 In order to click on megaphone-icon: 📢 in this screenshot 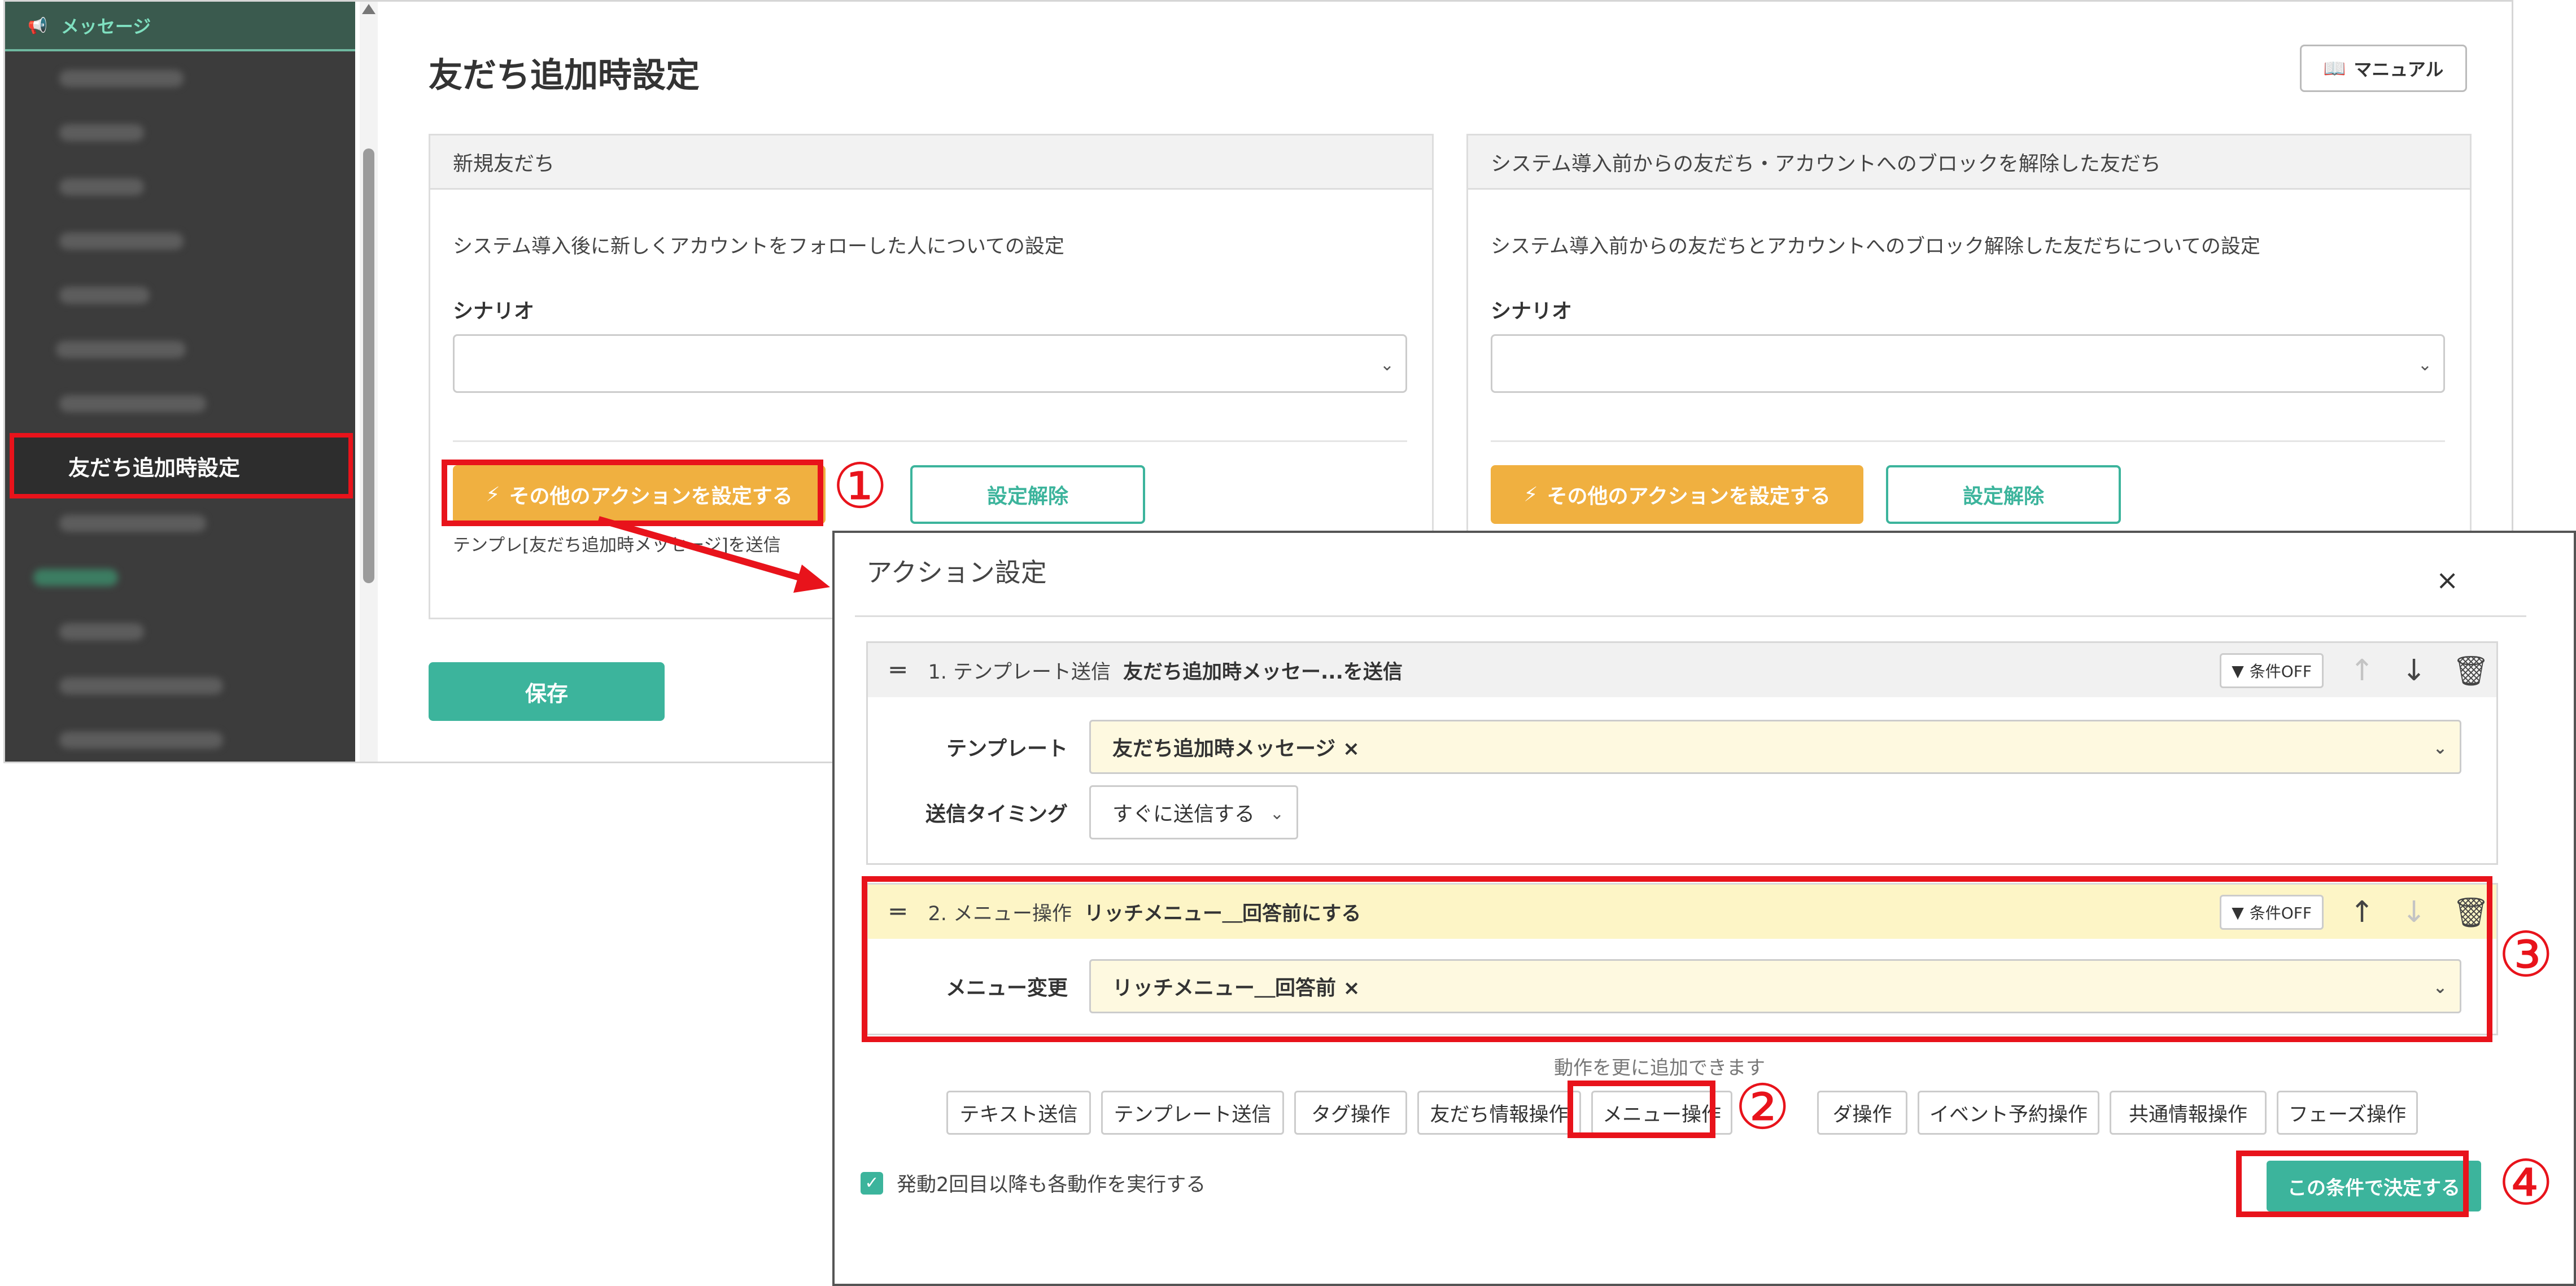, I will do `click(37, 26)`.